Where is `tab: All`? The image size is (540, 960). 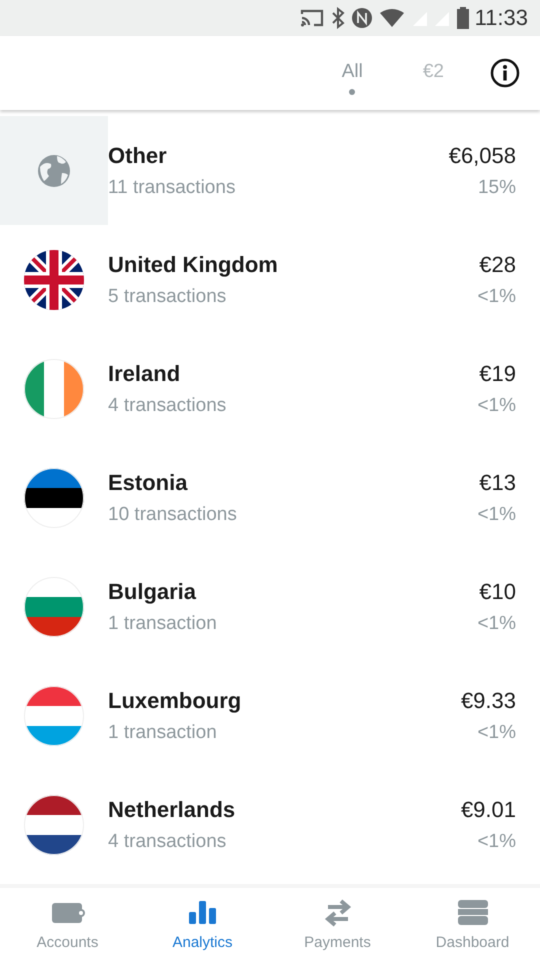
tab: All is located at coordinates (352, 73).